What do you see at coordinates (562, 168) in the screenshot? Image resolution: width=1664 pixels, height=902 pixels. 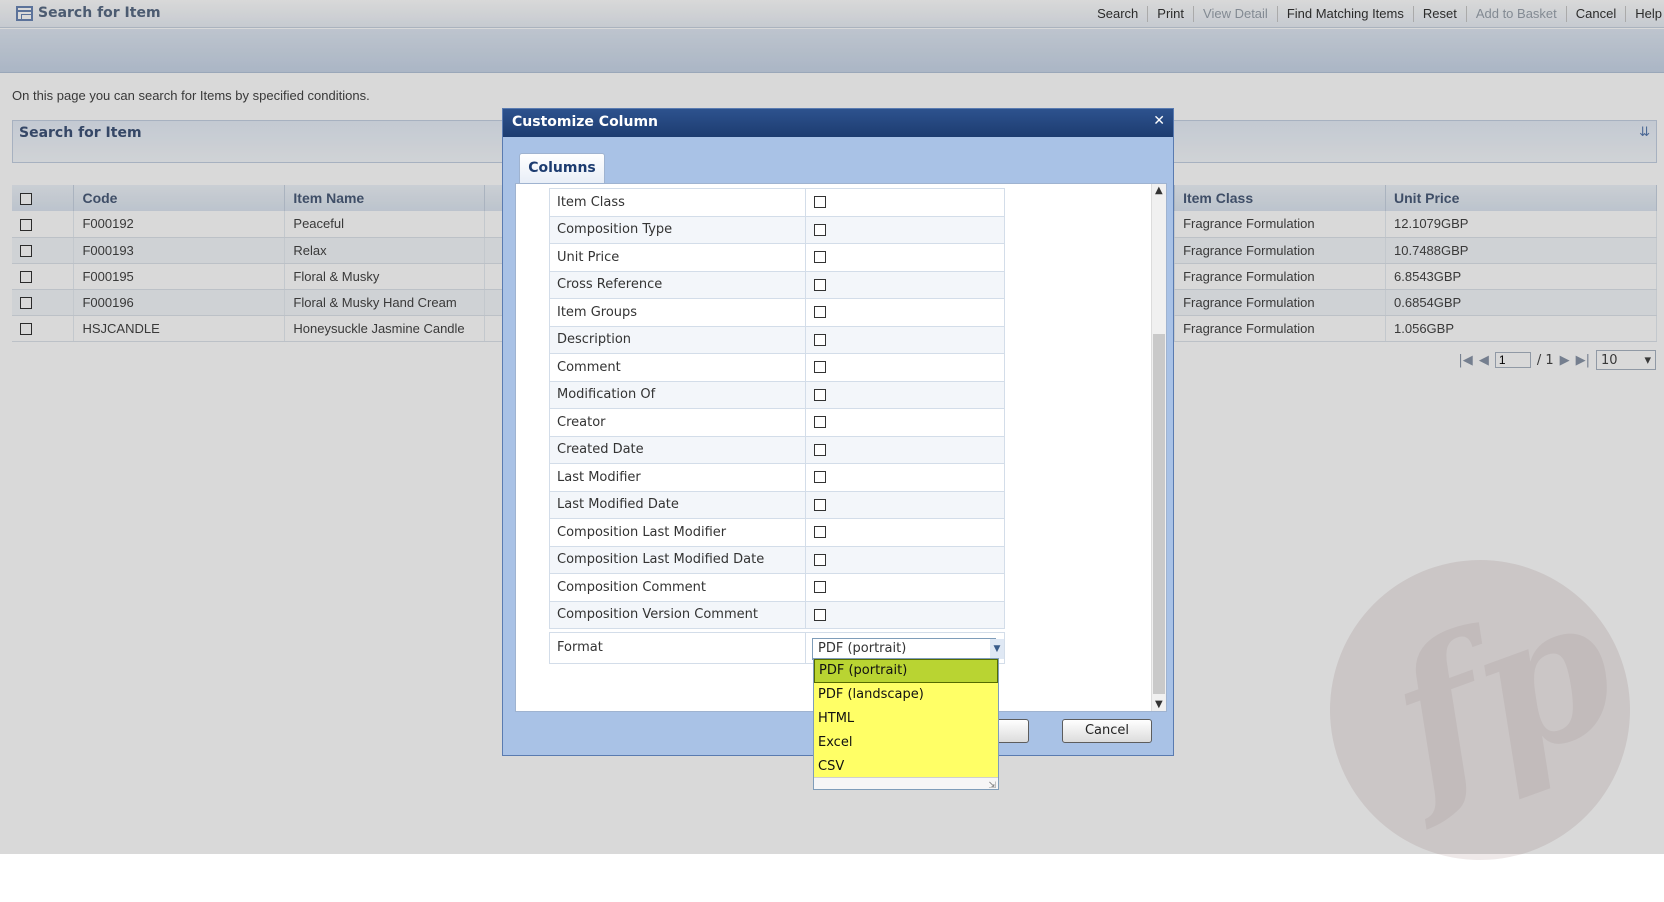 I see `tab-columns: Columns` at bounding box center [562, 168].